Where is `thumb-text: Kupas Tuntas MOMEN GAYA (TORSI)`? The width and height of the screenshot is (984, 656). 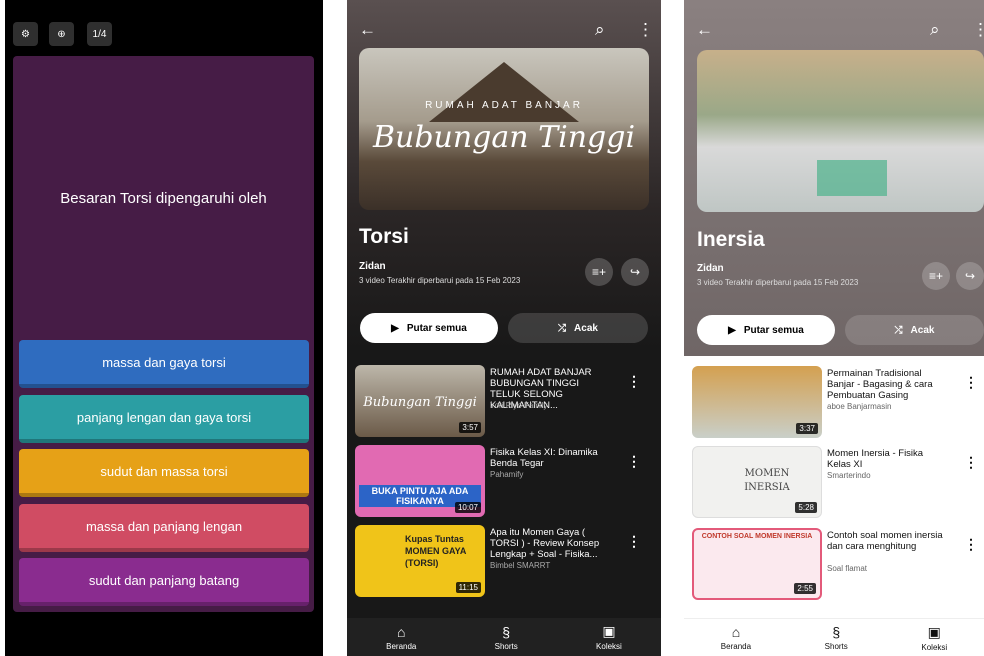 thumb-text: Kupas Tuntas MOMEN GAYA (TORSI) is located at coordinates (436, 551).